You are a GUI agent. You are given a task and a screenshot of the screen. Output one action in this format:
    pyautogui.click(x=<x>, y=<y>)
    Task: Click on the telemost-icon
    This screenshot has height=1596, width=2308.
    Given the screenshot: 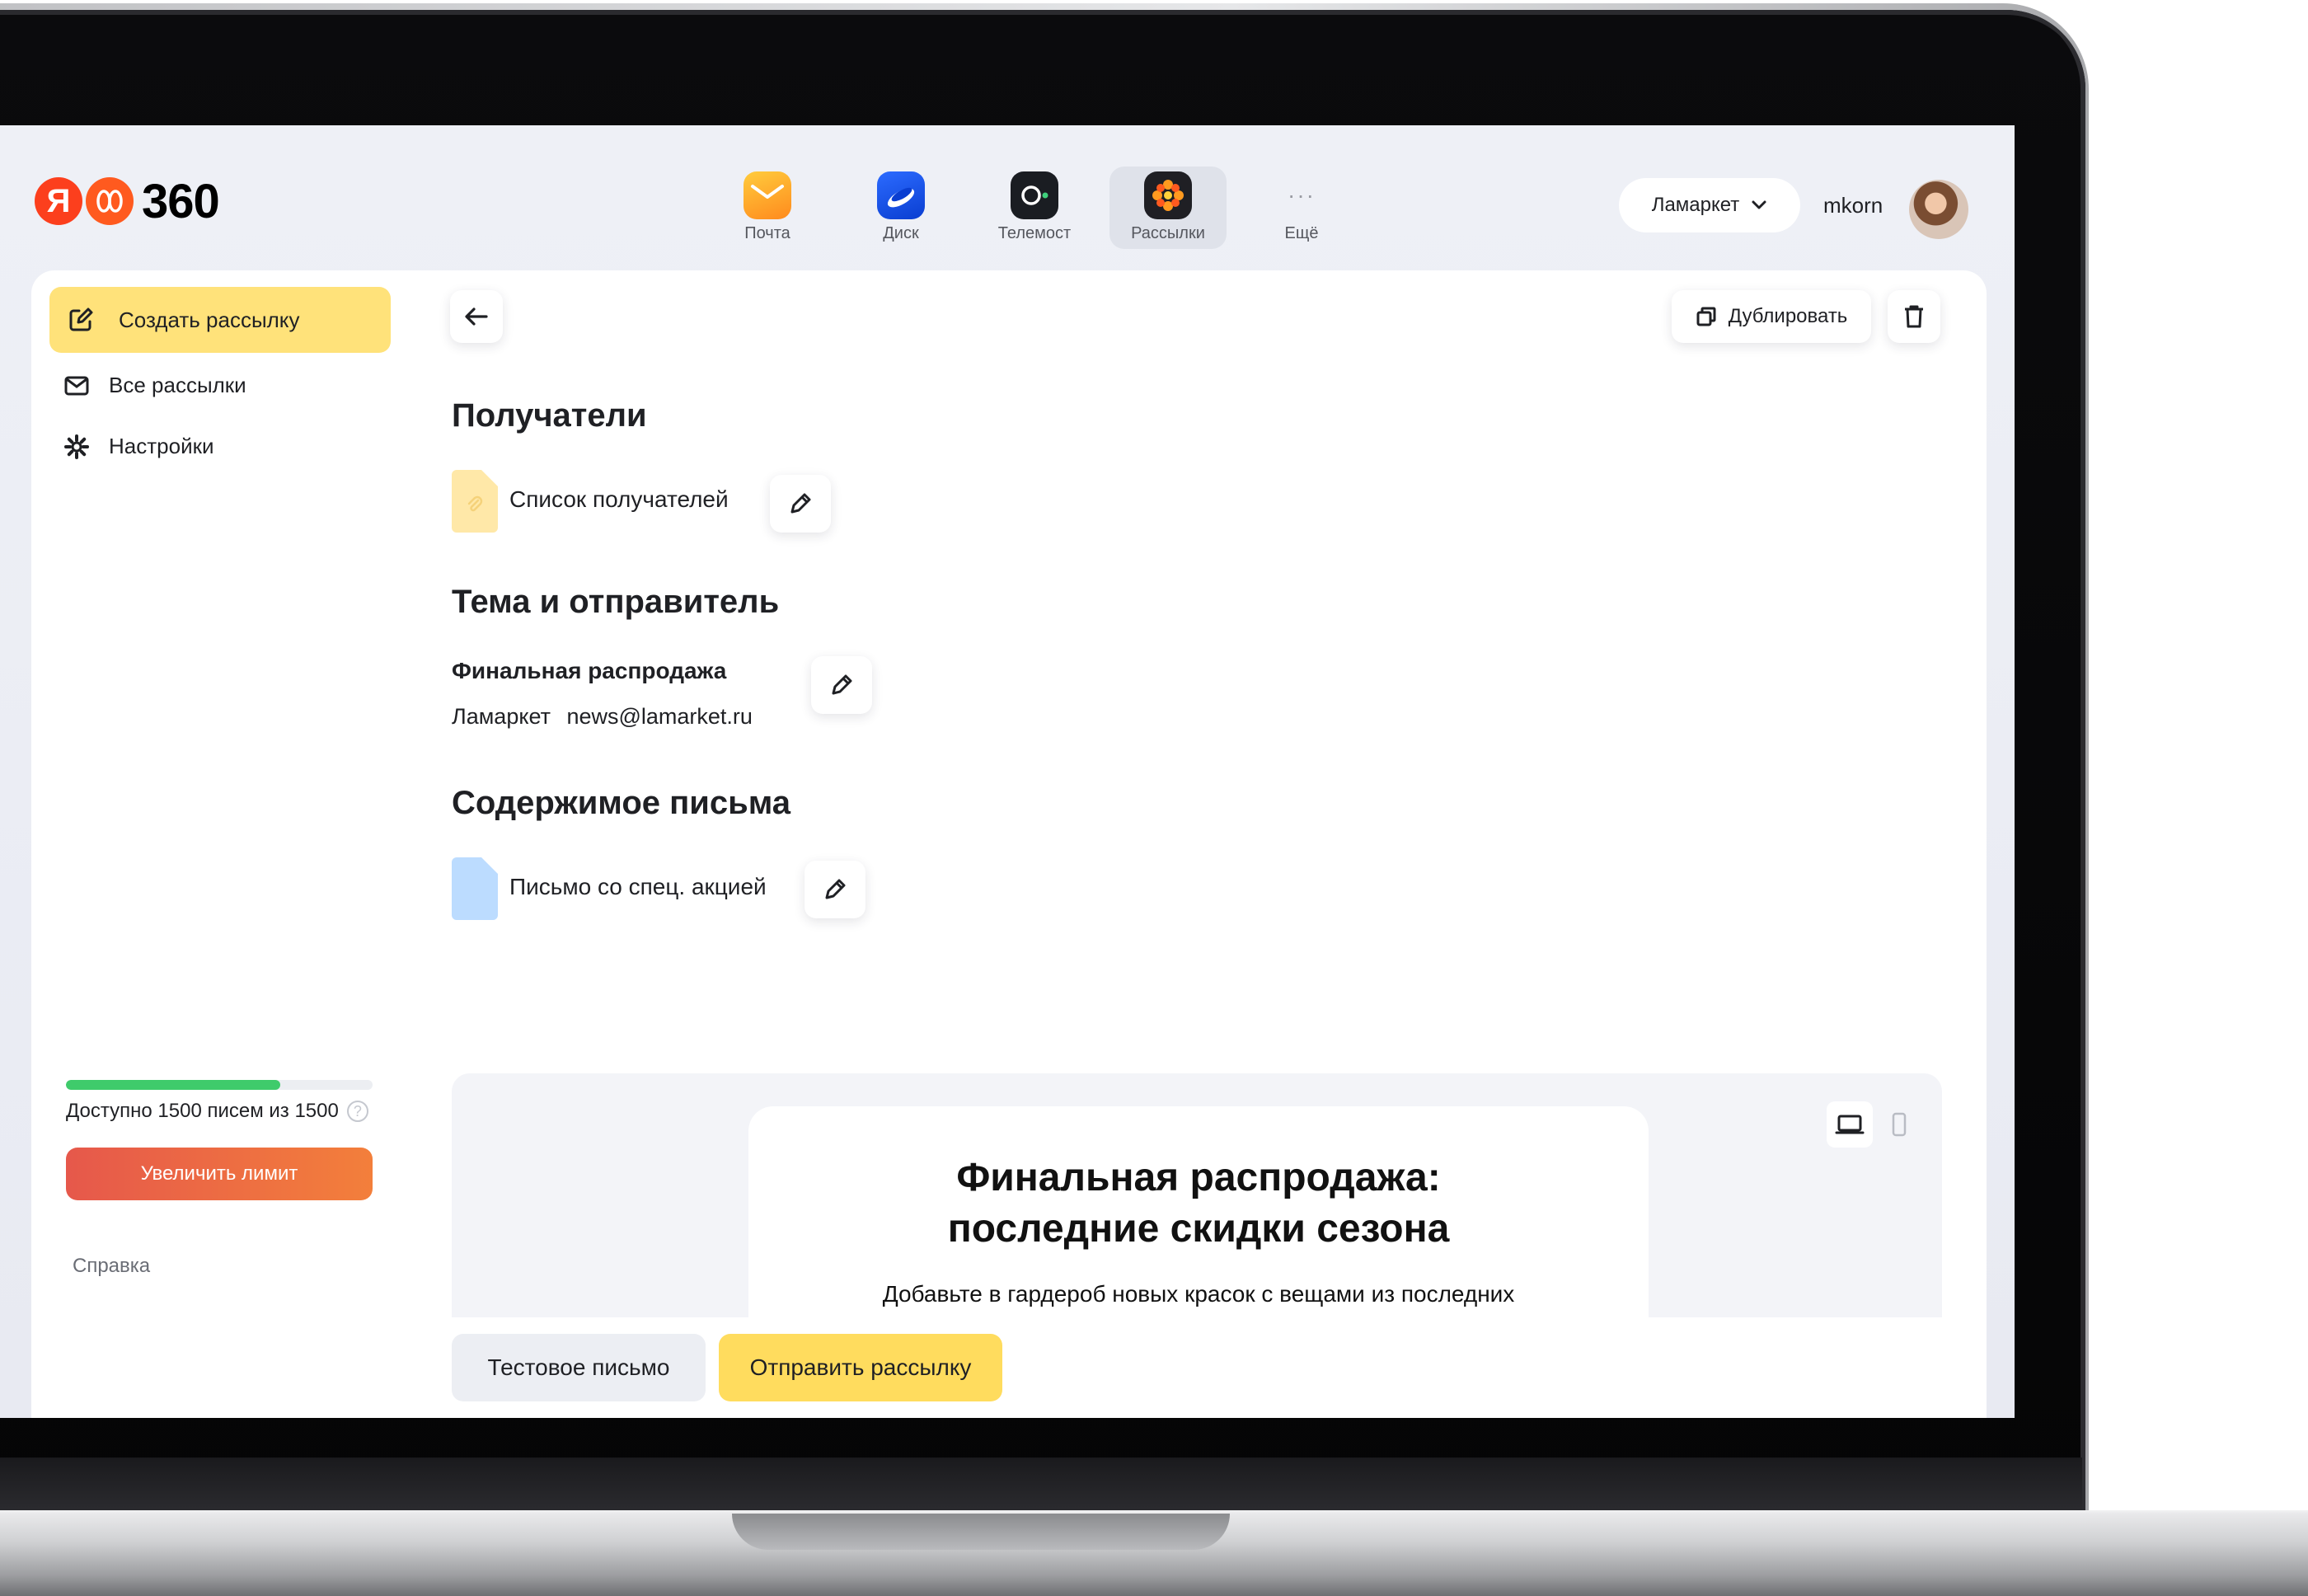 What is the action you would take?
    pyautogui.click(x=1034, y=195)
    